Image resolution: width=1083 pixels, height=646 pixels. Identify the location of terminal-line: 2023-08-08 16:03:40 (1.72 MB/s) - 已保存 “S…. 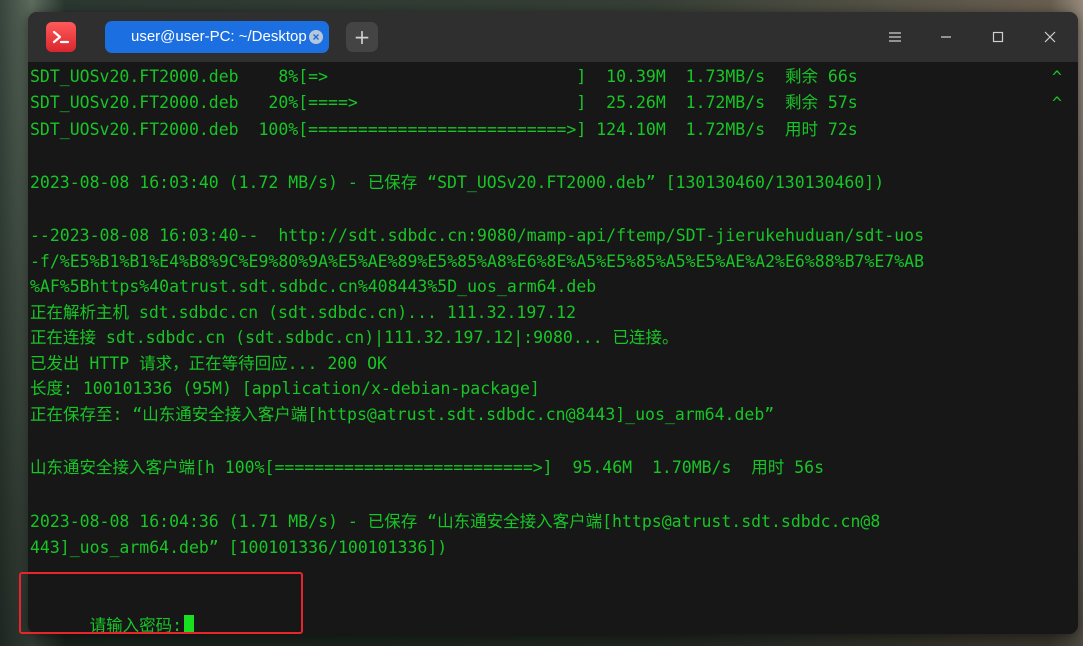
(457, 182).